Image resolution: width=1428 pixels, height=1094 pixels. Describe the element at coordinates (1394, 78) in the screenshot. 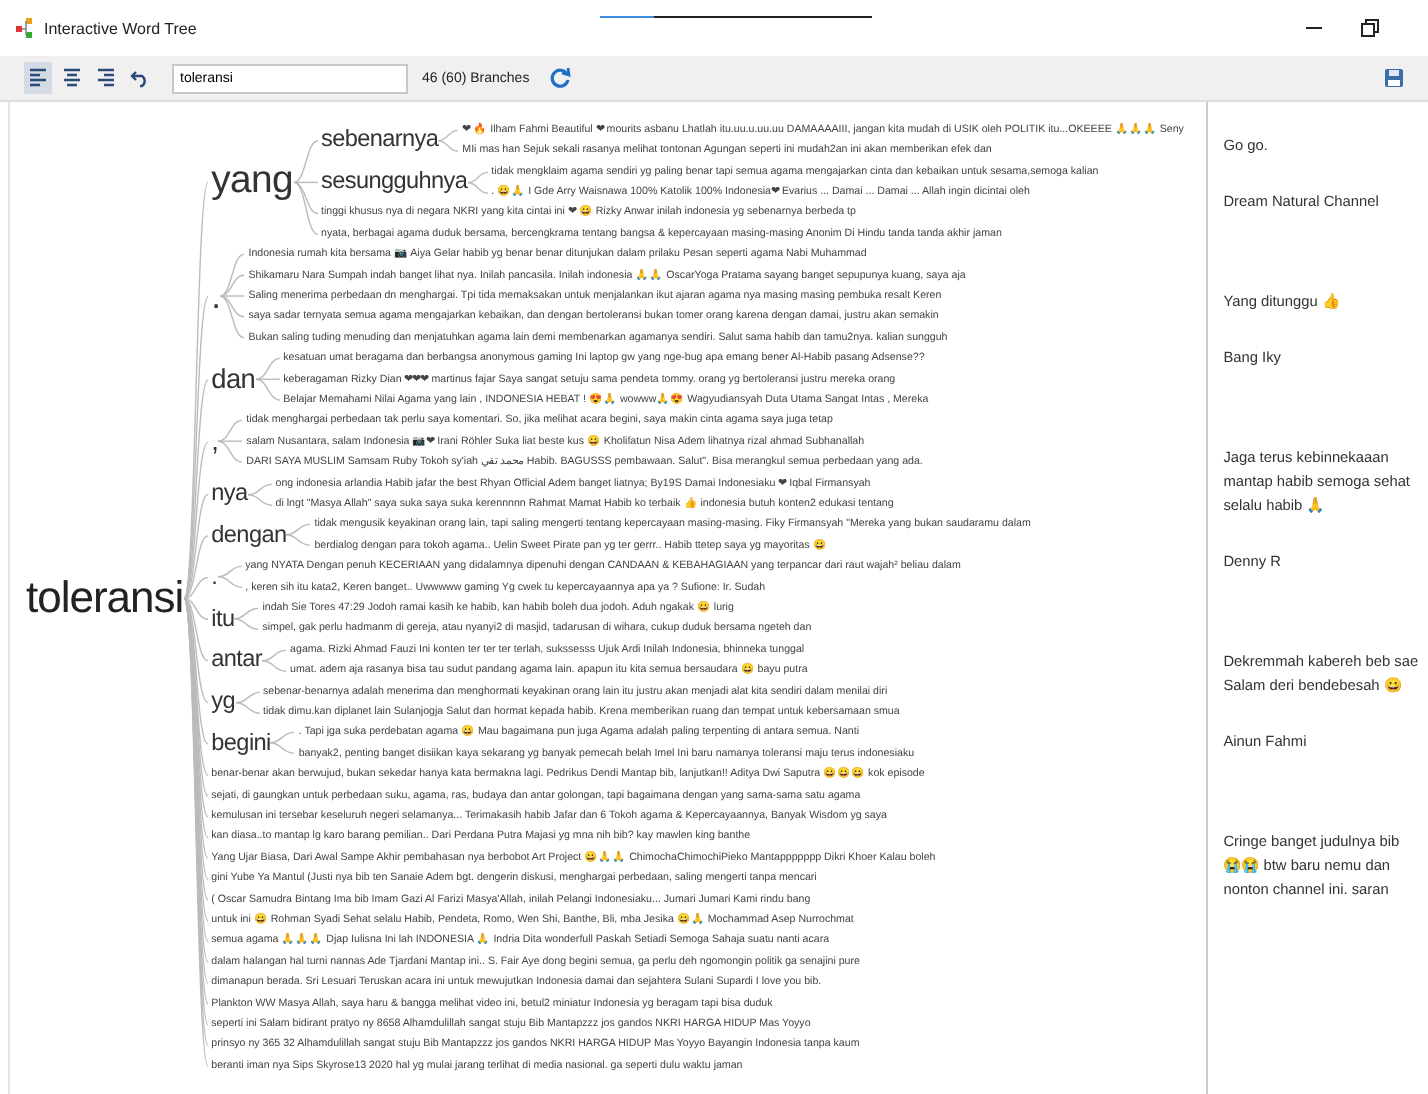

I see `save-icon` at that location.